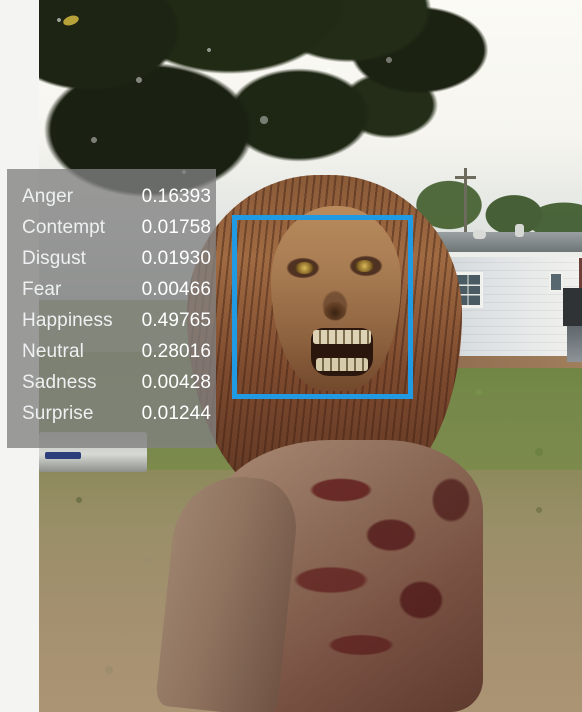 The width and height of the screenshot is (582, 712). I want to click on emotion-value: 0.01758, so click(176, 227).